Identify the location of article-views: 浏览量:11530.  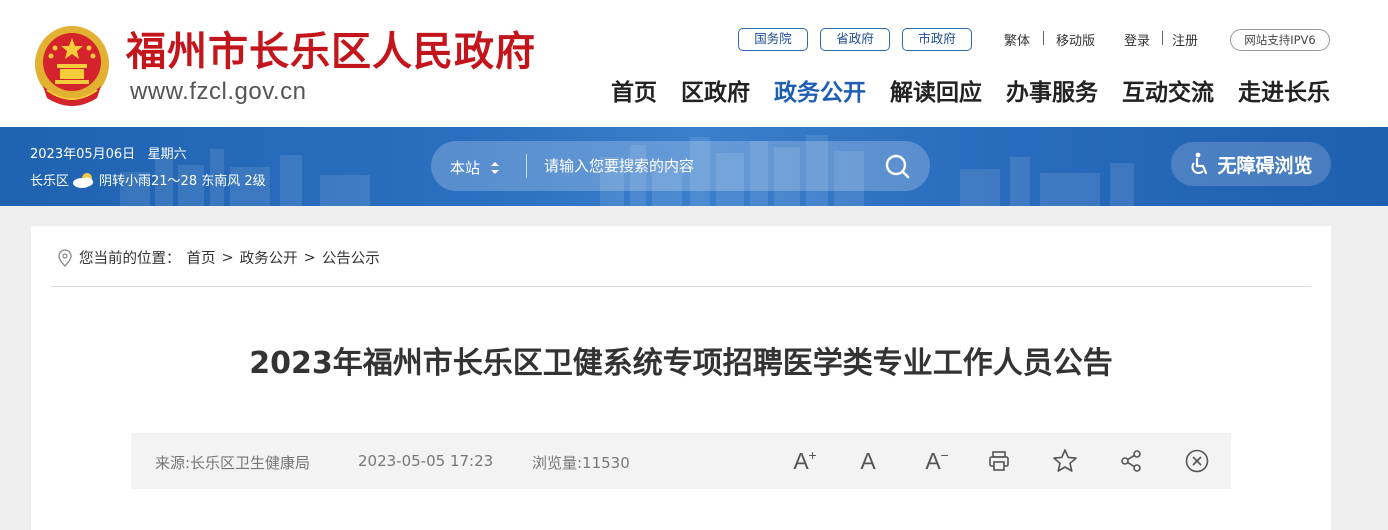
(581, 463).